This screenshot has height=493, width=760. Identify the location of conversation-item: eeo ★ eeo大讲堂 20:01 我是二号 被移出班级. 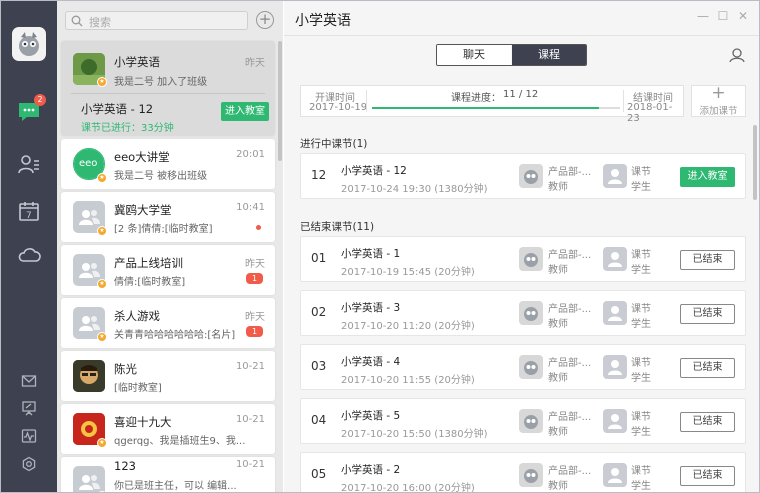
(168, 164).